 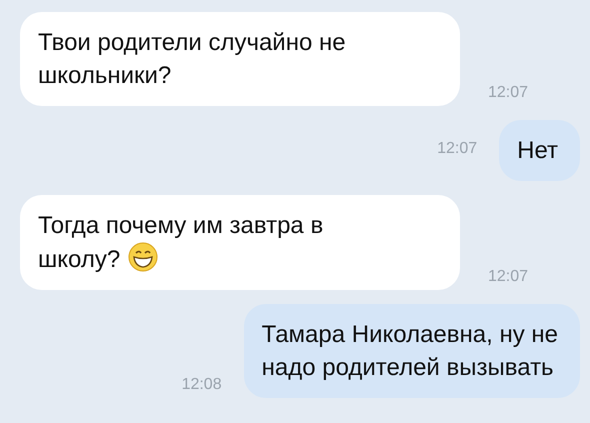 I want to click on message-time: 12:08, so click(x=201, y=385).